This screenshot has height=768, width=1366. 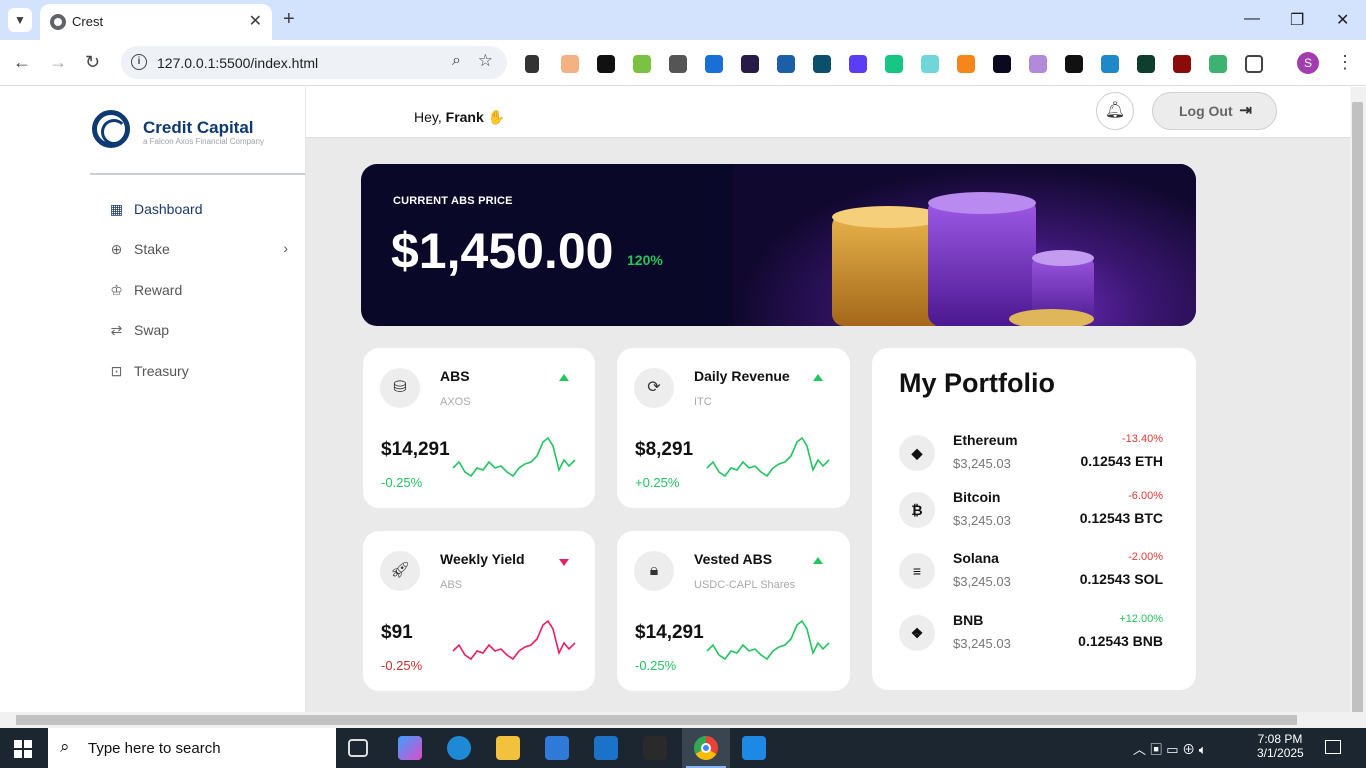 What do you see at coordinates (1034, 515) in the screenshot?
I see `portfolio-row-bitcoin: ₿ Bitcoin $3,245.03 -6.00% 0.12543 BTC` at bounding box center [1034, 515].